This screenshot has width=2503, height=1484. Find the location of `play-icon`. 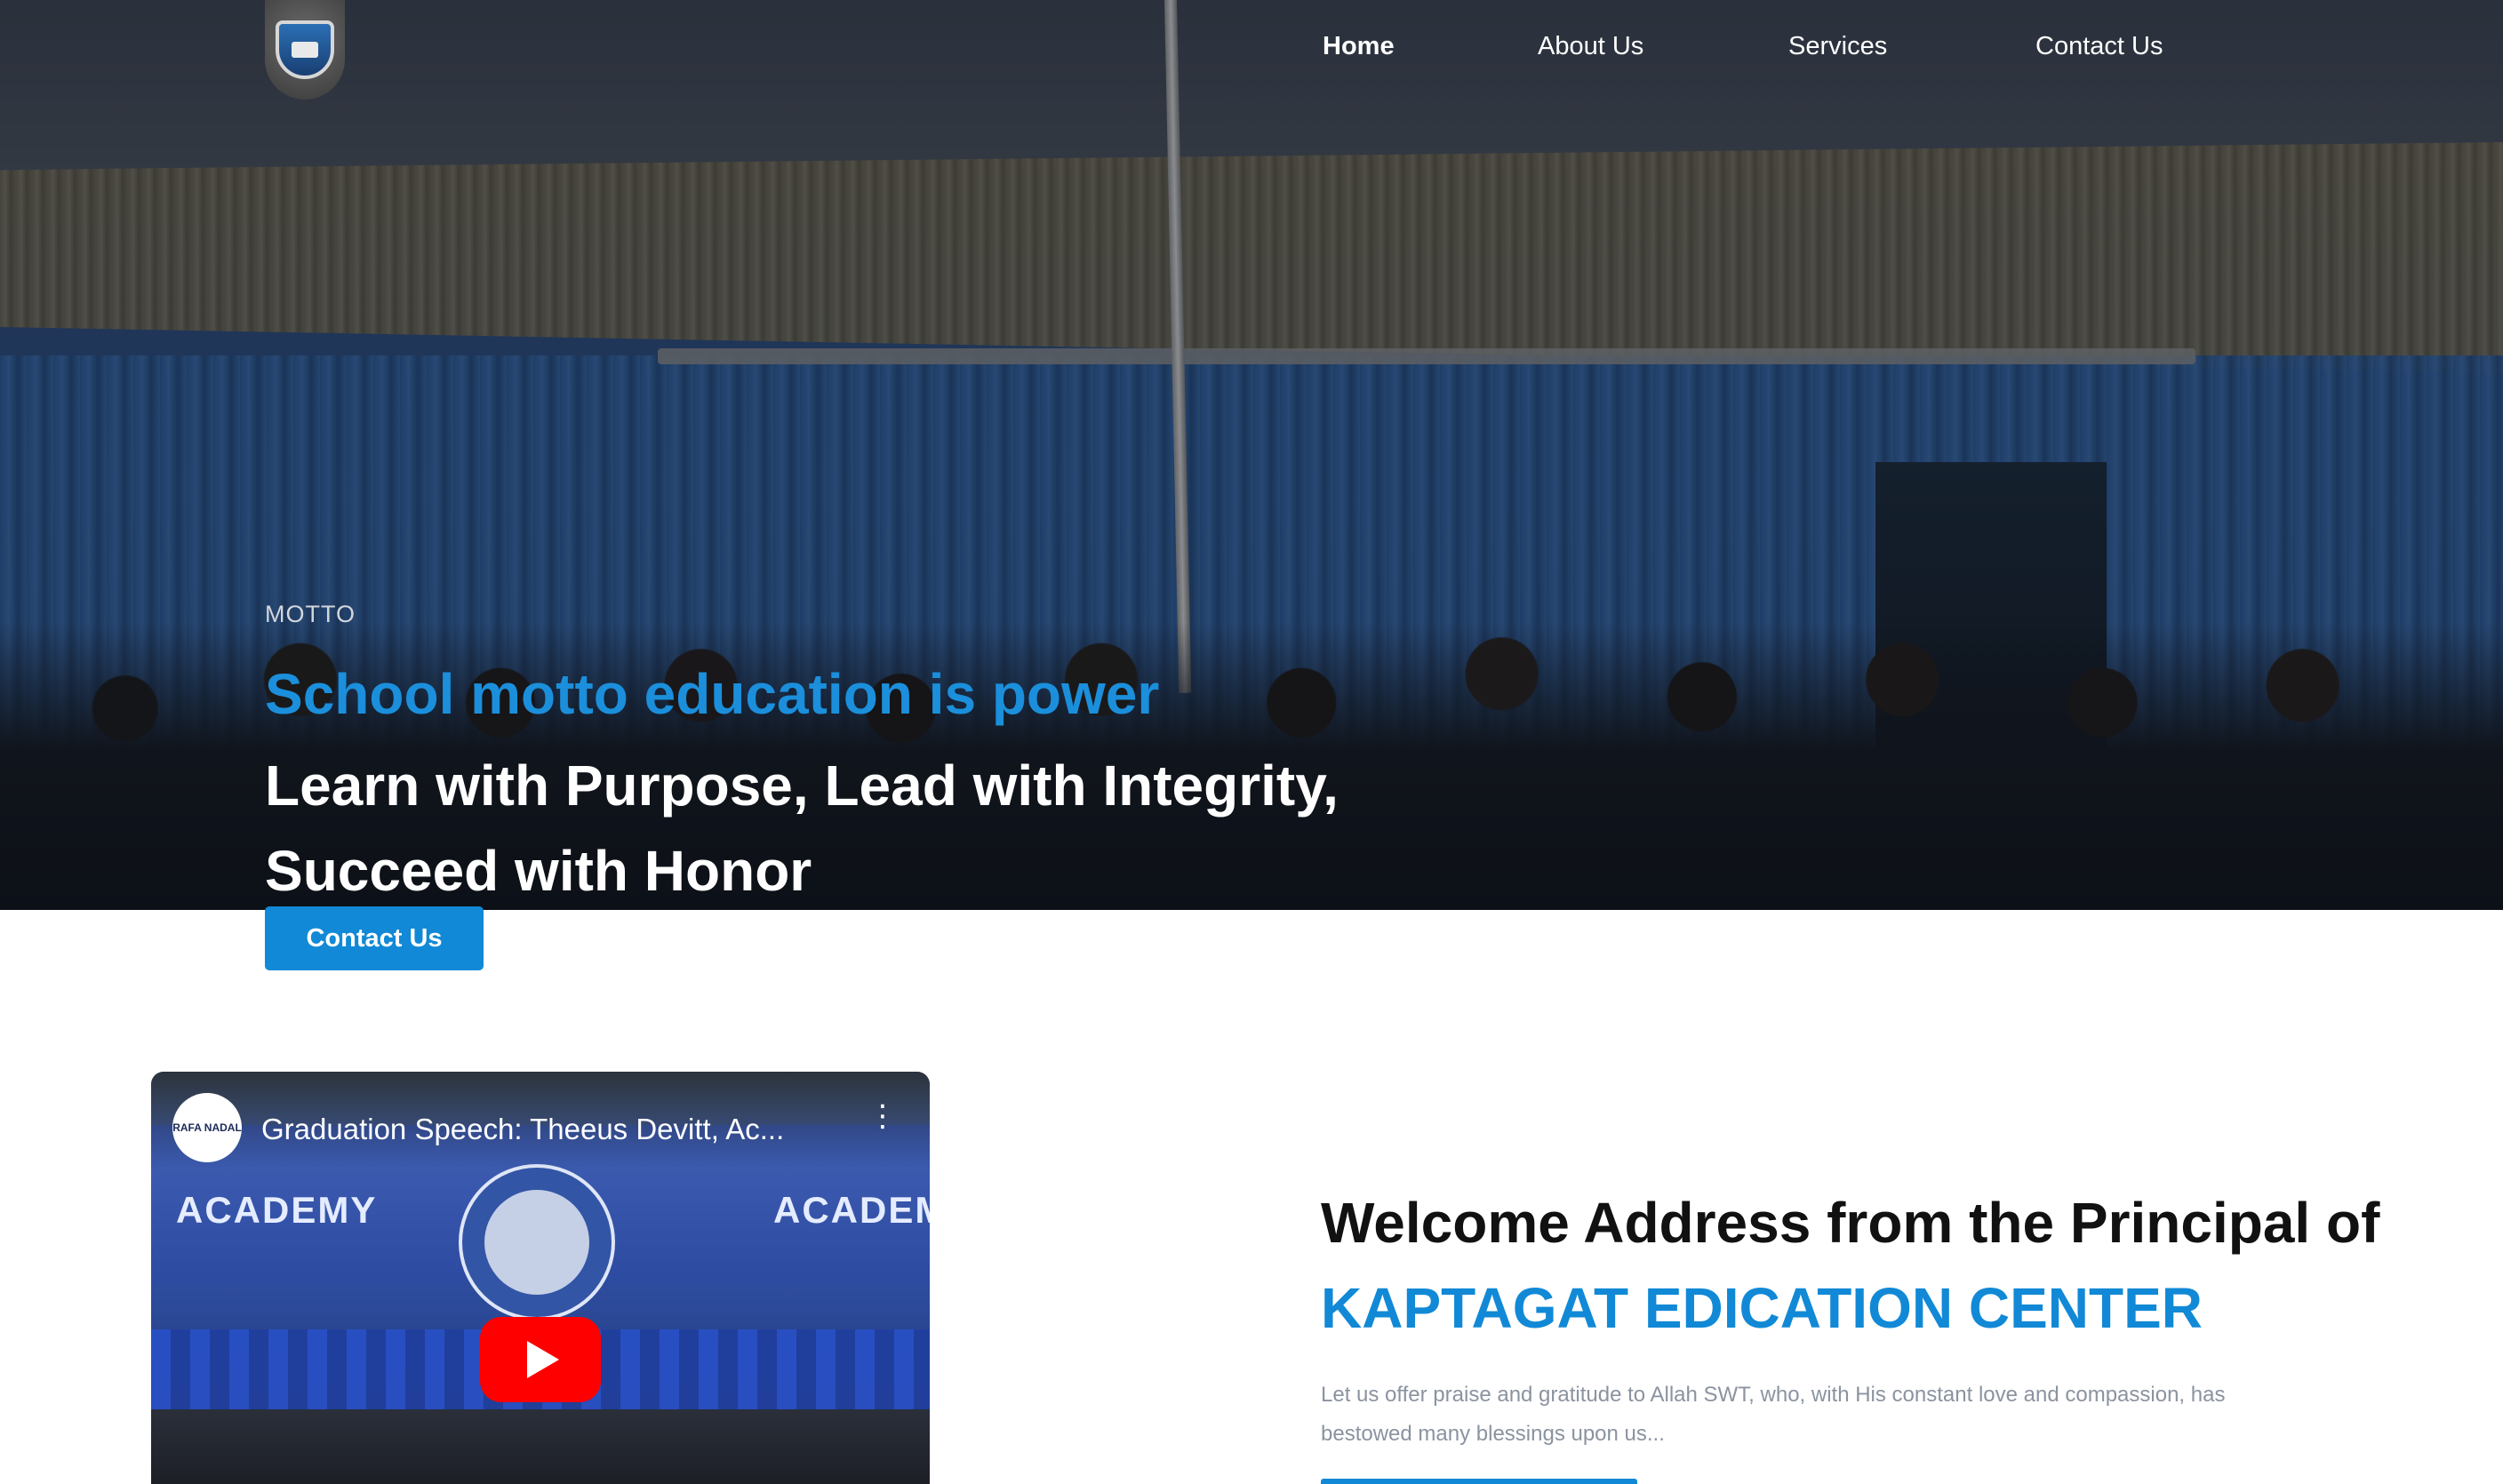

play-icon is located at coordinates (543, 1359).